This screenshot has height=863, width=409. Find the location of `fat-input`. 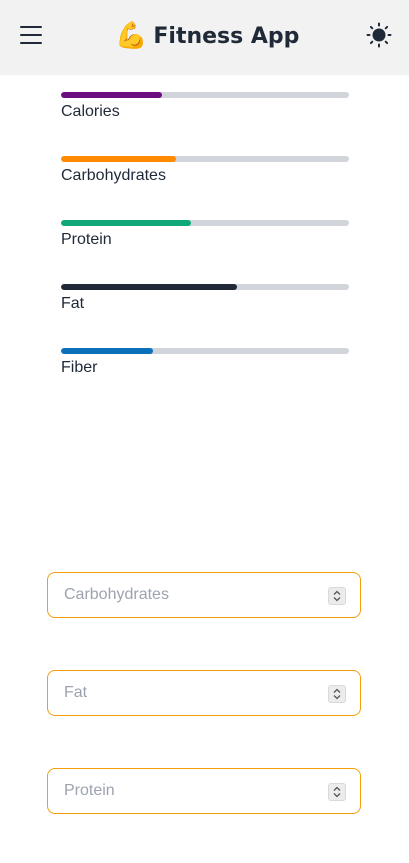

fat-input is located at coordinates (189, 693).